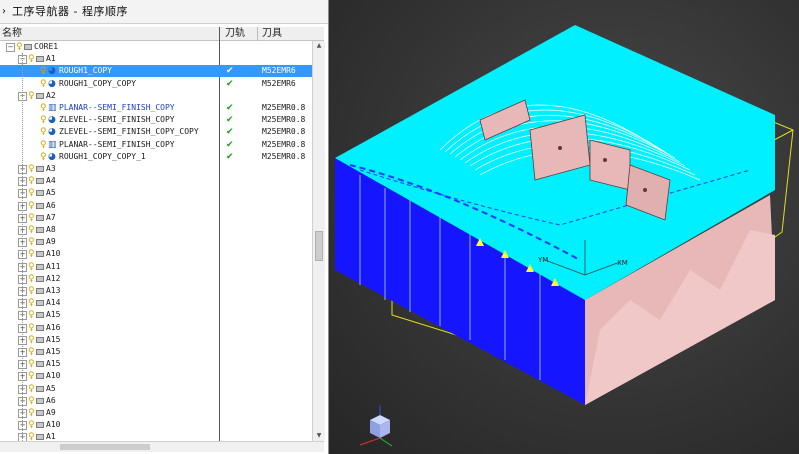  I want to click on tree-group-row: + ♀ A11, so click(156, 267).